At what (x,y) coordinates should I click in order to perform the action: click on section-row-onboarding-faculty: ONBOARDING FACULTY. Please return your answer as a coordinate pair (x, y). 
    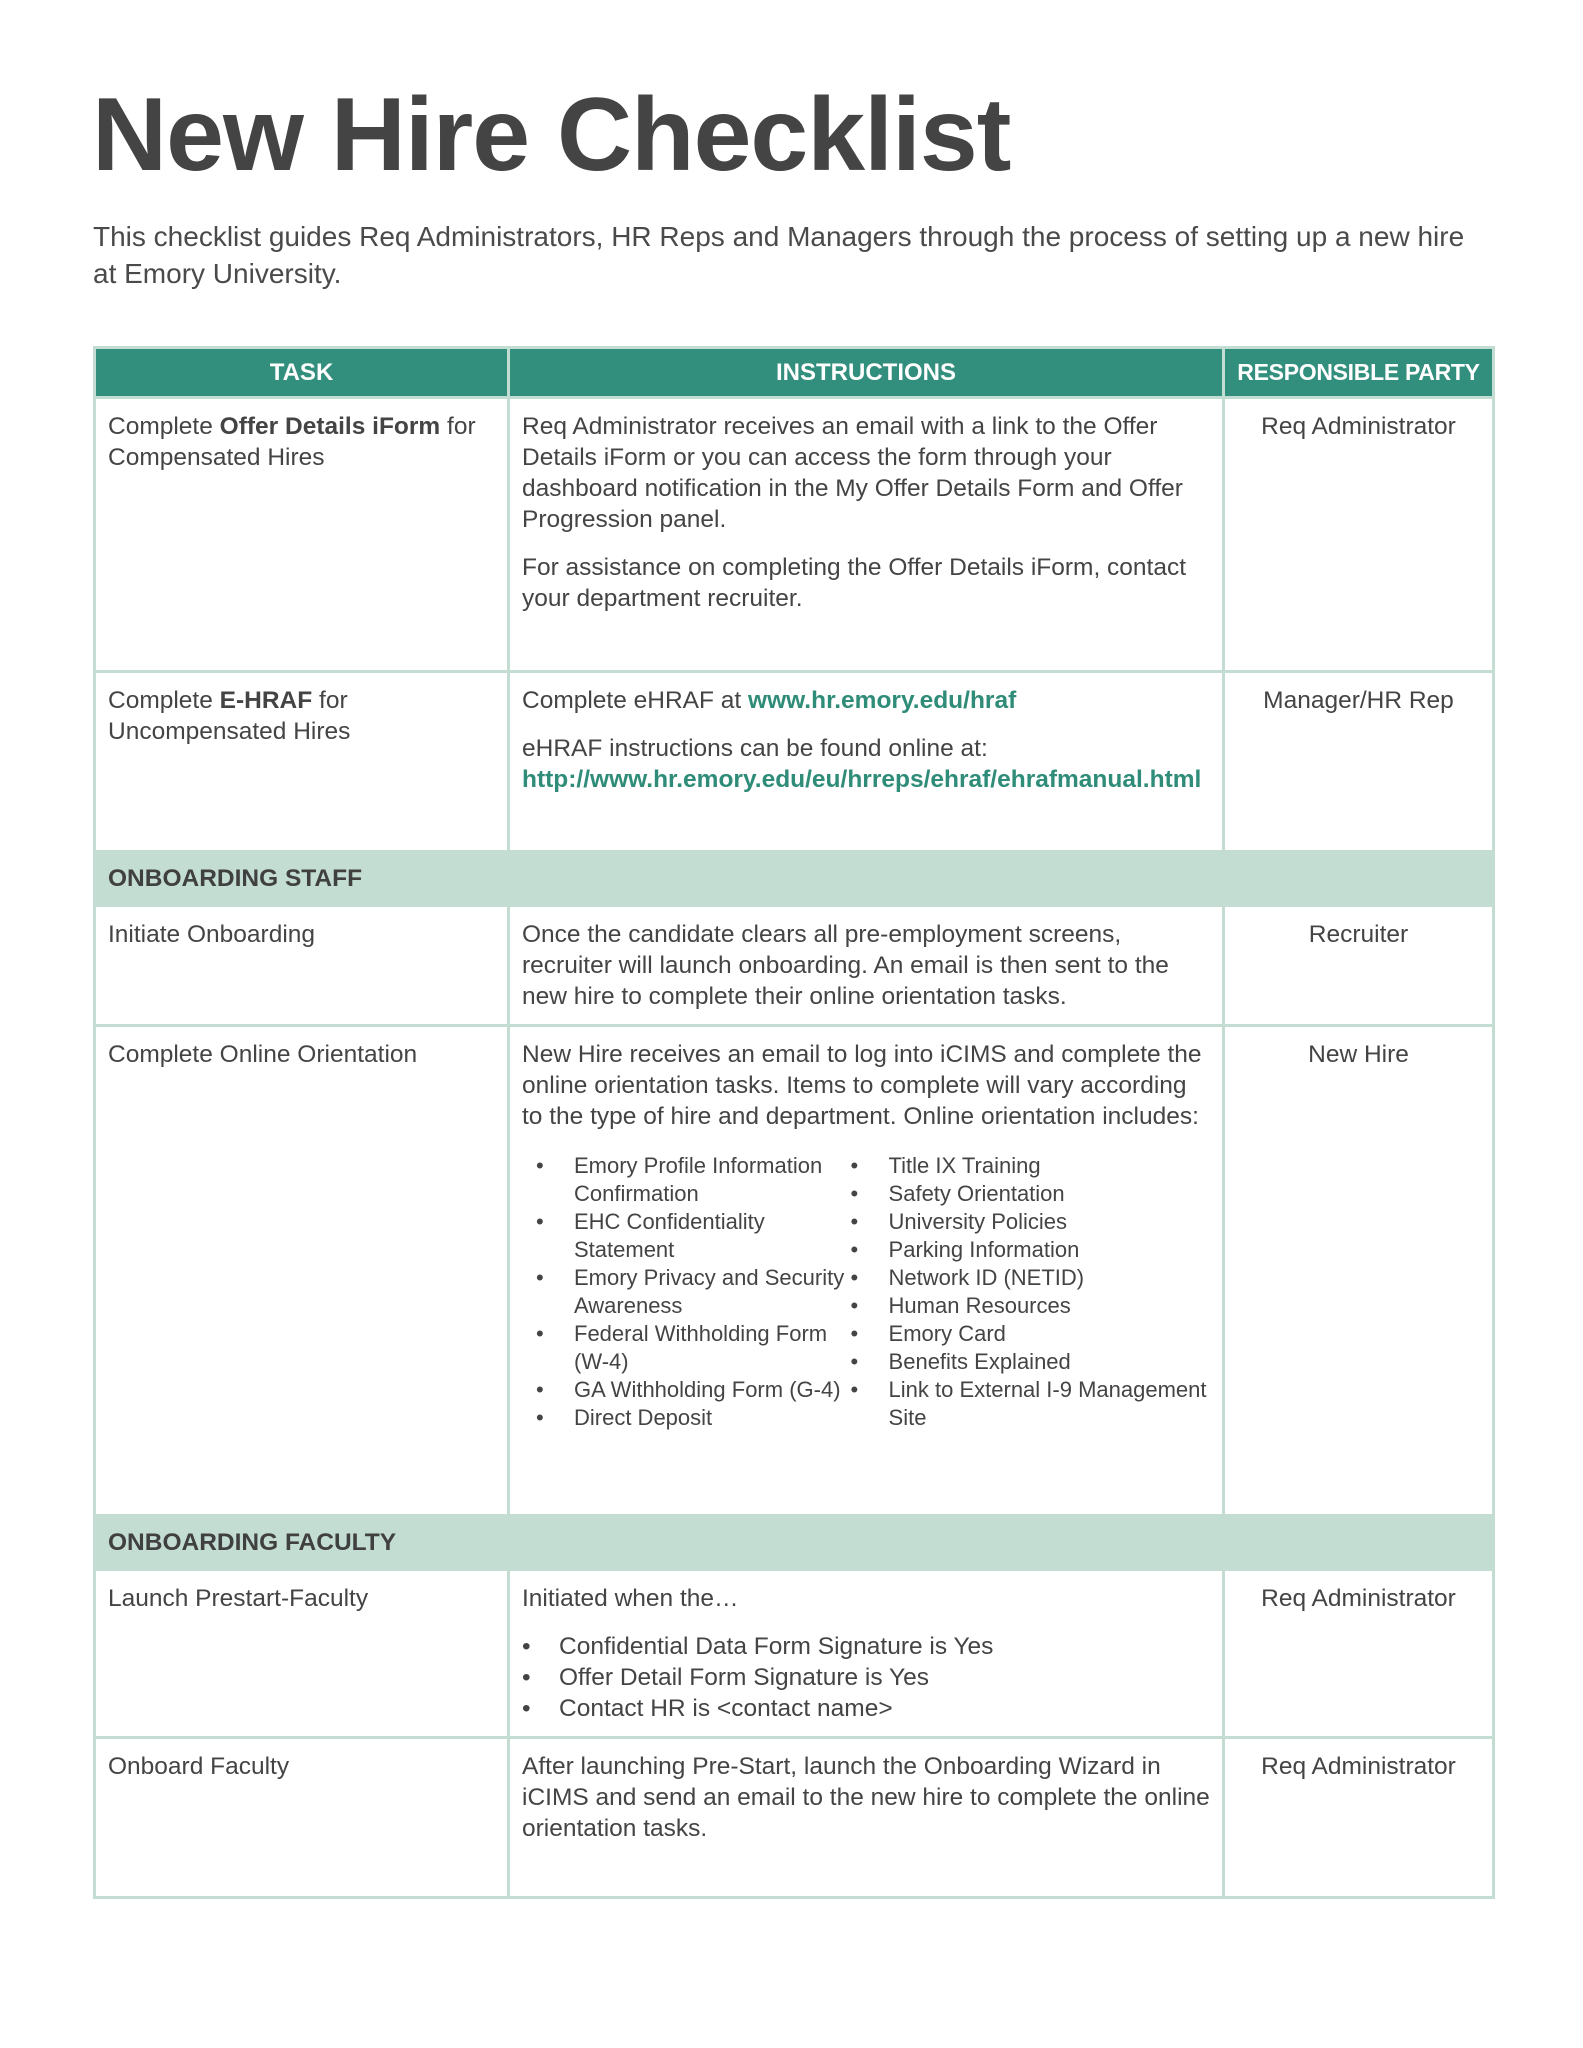
    Looking at the image, I should click on (794, 1542).